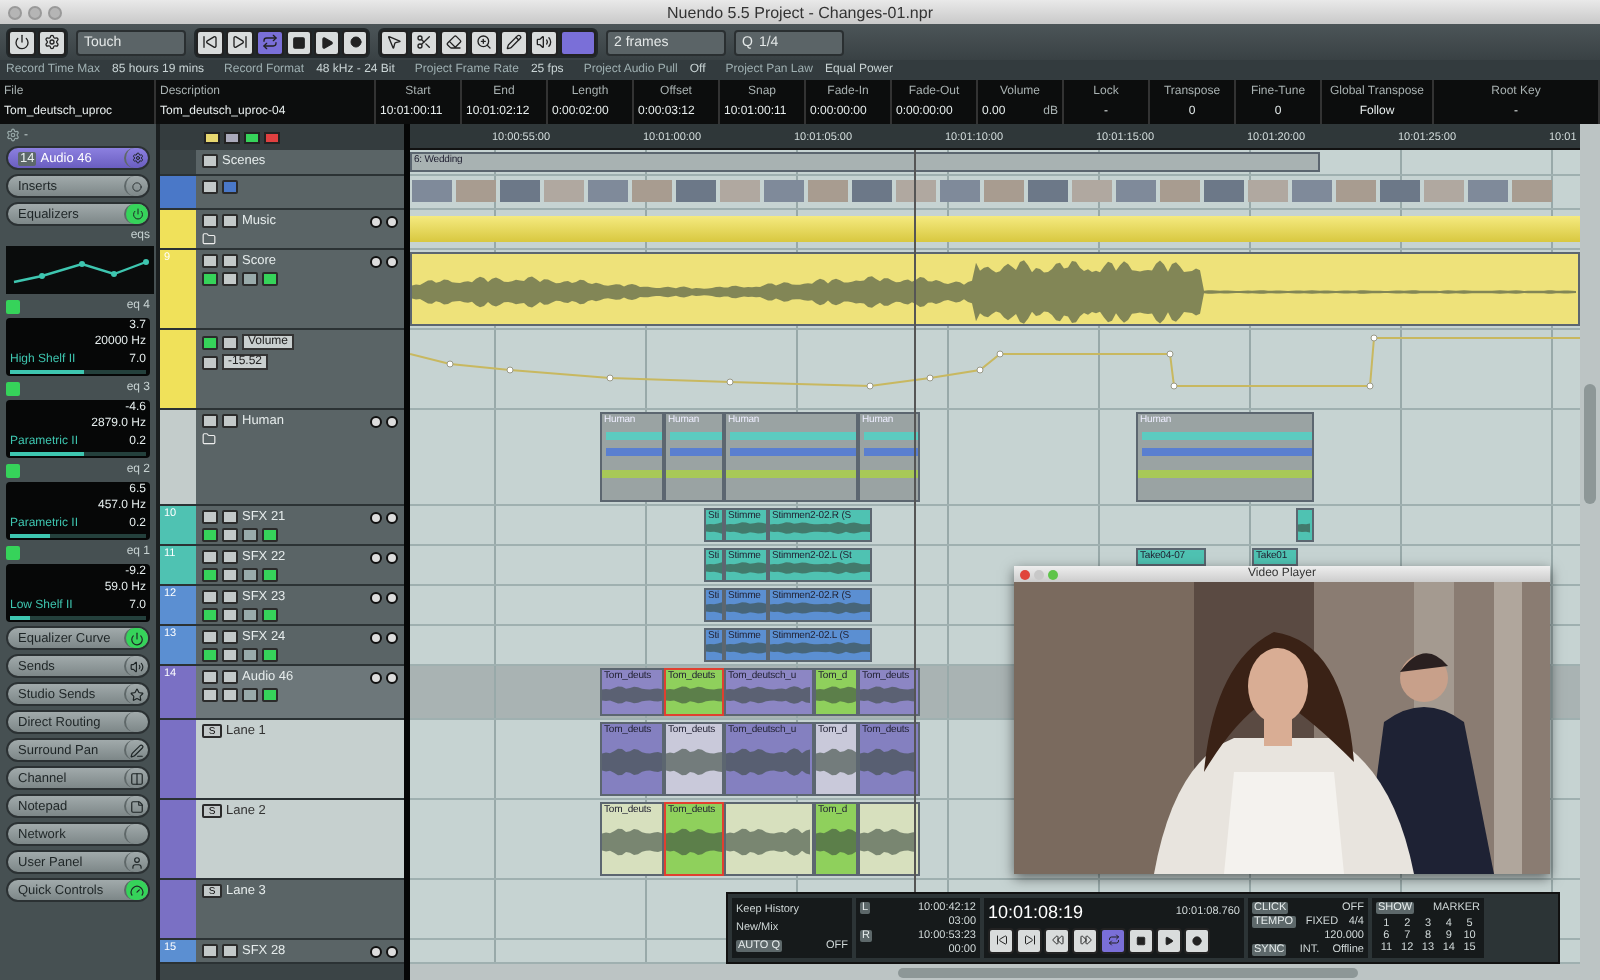 Image resolution: width=1600 pixels, height=980 pixels. Describe the element at coordinates (424, 42) in the screenshot. I see `scissors-tool` at that location.